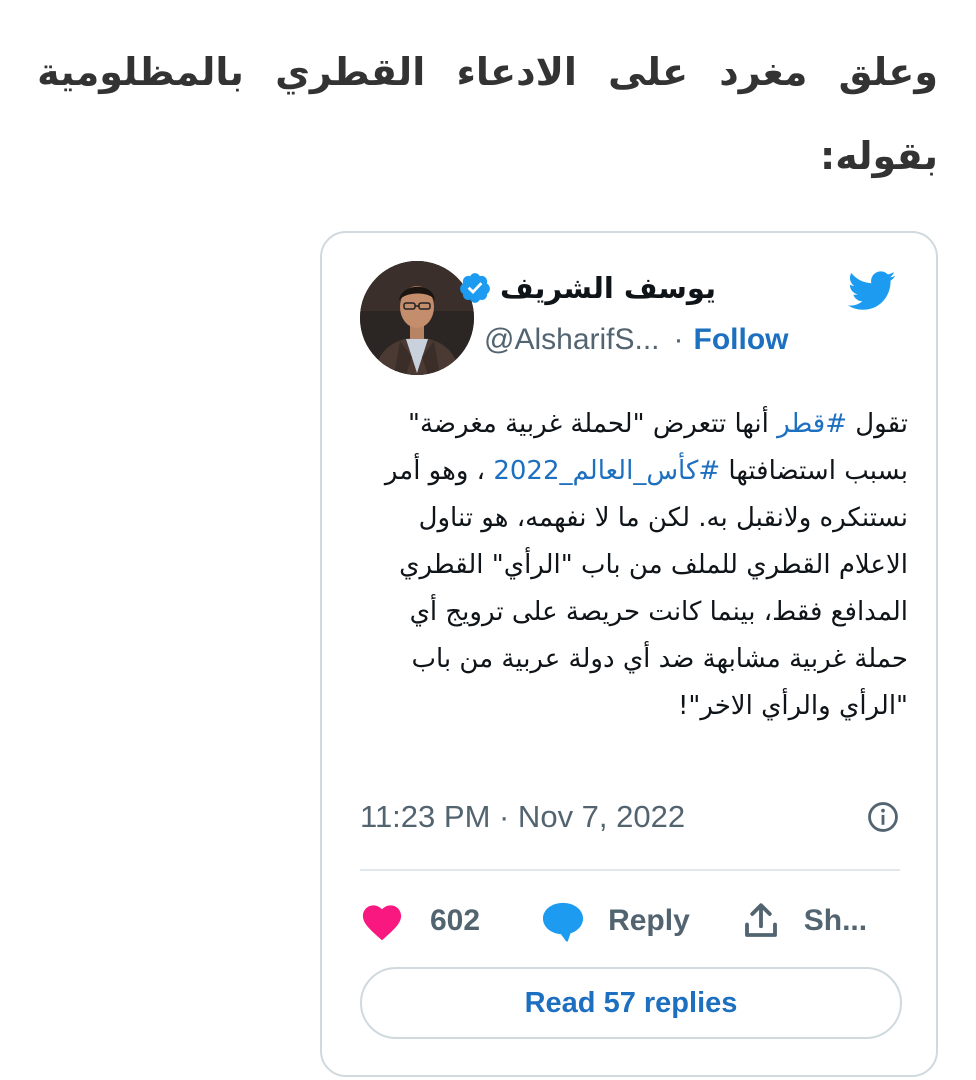 The image size is (976, 1080). I want to click on hashtag-worldcup-link: #كأس_العالم_2022, so click(606, 471).